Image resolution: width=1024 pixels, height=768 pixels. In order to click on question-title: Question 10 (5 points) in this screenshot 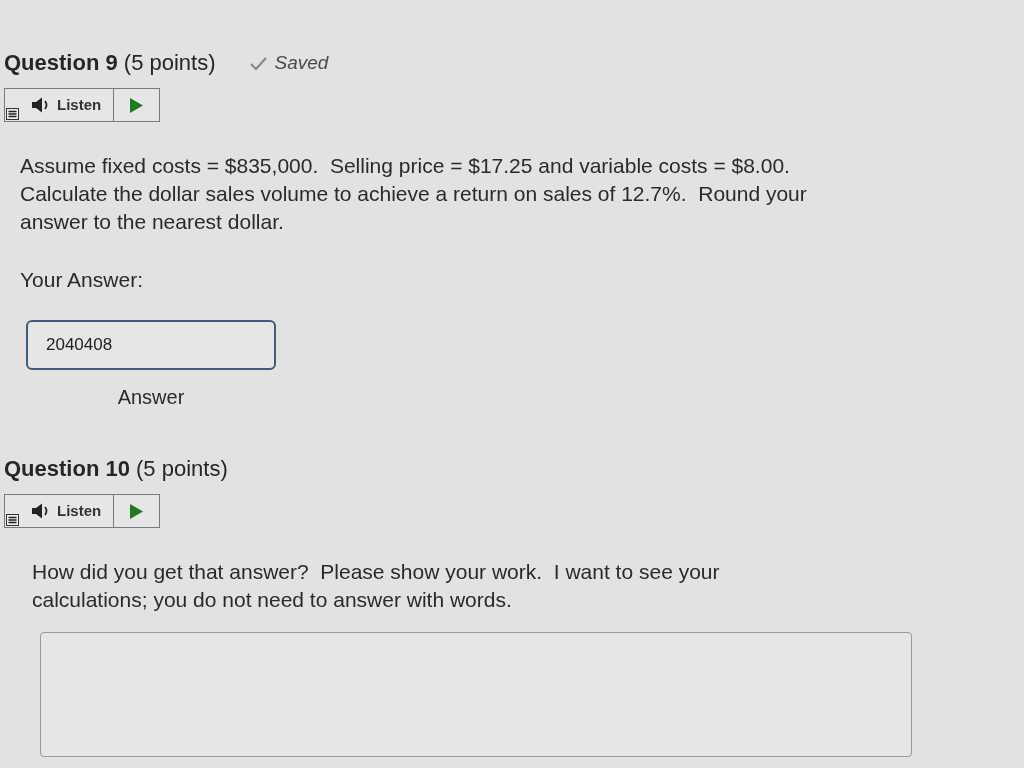, I will do `click(116, 469)`.